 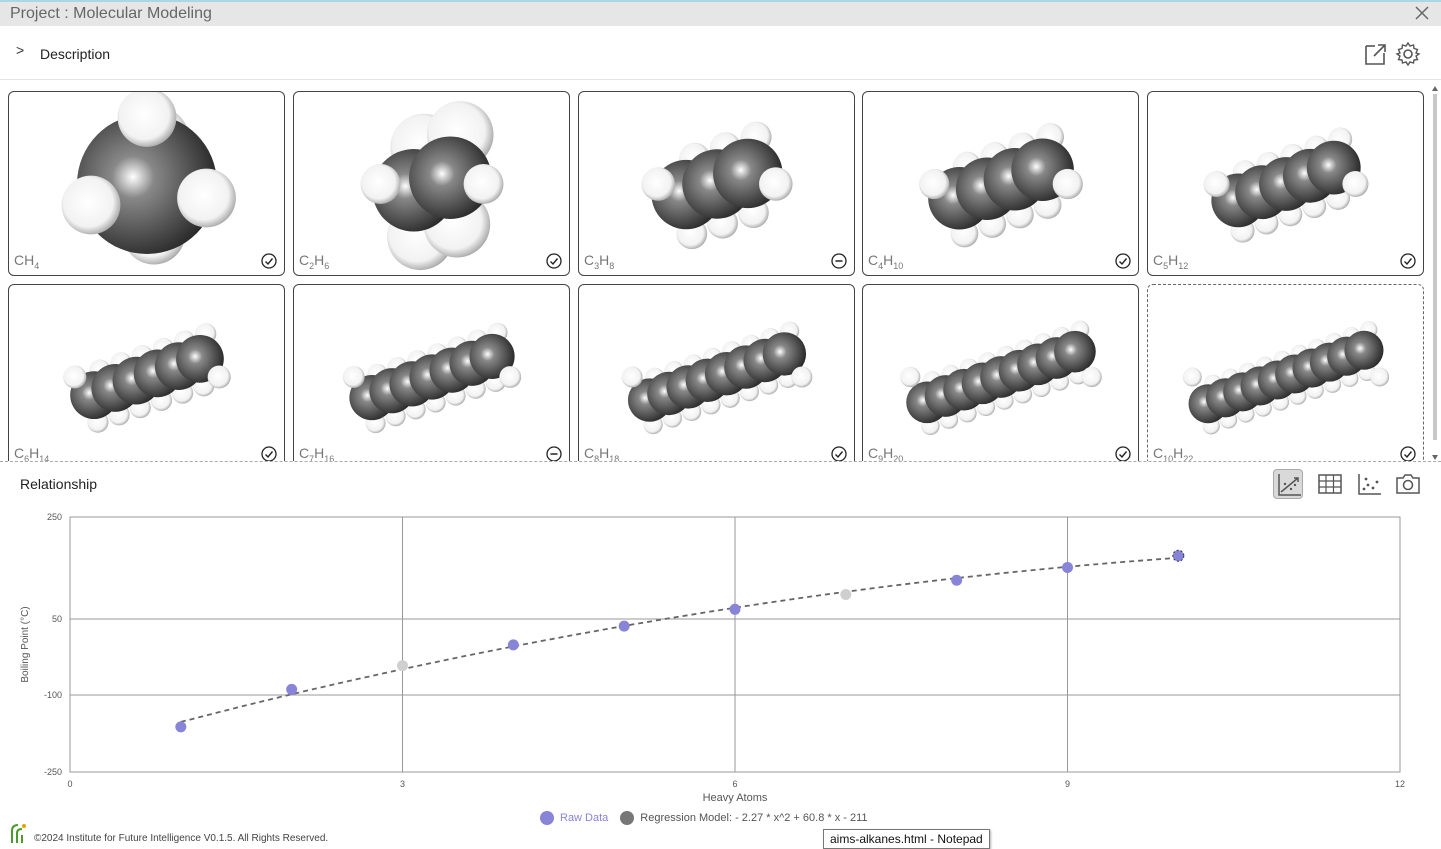 I want to click on x-tick-label: 6, so click(x=734, y=784).